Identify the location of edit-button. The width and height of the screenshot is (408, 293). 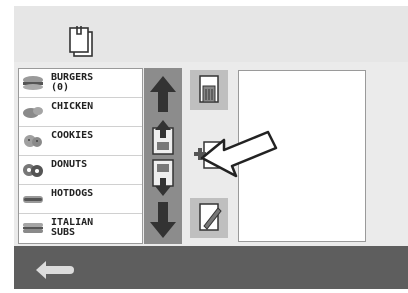
(209, 218).